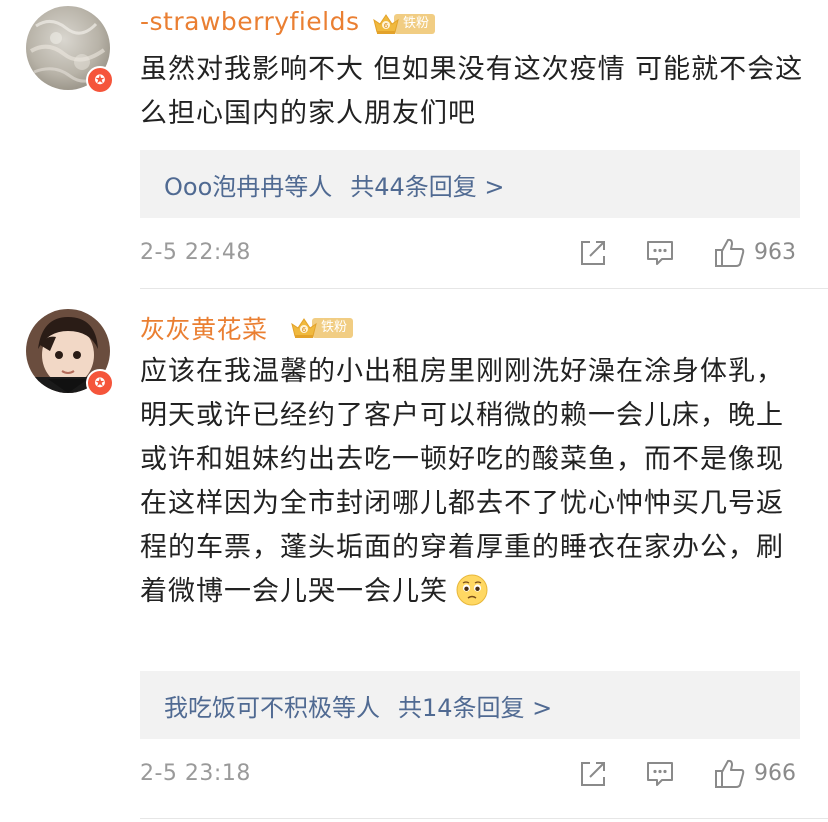 This screenshot has height=822, width=828. I want to click on replies-box: 我吃饭可不积极等人 共14条回复 >, so click(470, 705).